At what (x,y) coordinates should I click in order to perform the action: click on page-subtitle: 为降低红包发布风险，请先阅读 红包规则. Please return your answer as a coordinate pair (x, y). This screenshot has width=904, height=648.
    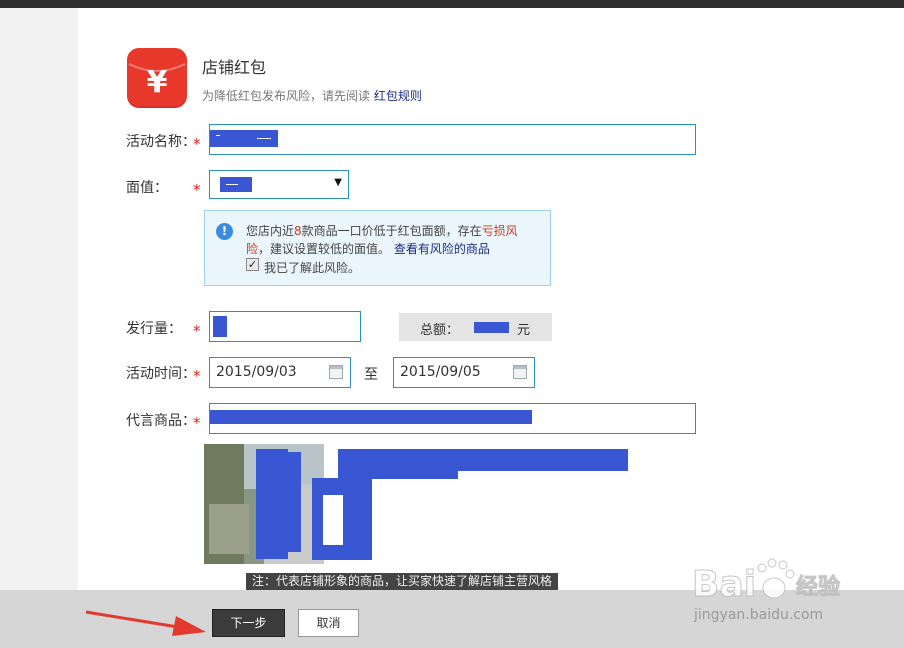
    Looking at the image, I should click on (312, 95).